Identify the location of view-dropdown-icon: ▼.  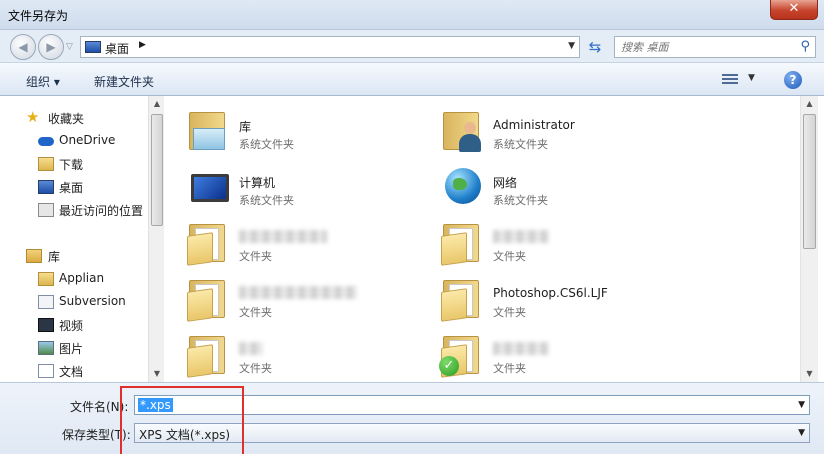
(751, 78).